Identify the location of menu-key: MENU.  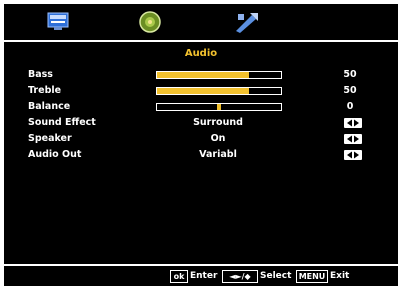
(312, 276).